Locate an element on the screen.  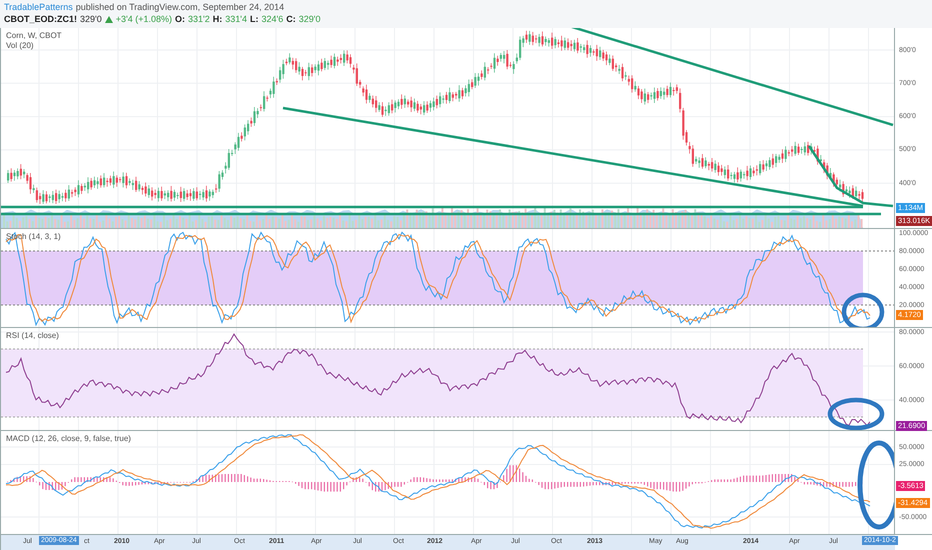
ohlc-value: 329'0 is located at coordinates (309, 19).